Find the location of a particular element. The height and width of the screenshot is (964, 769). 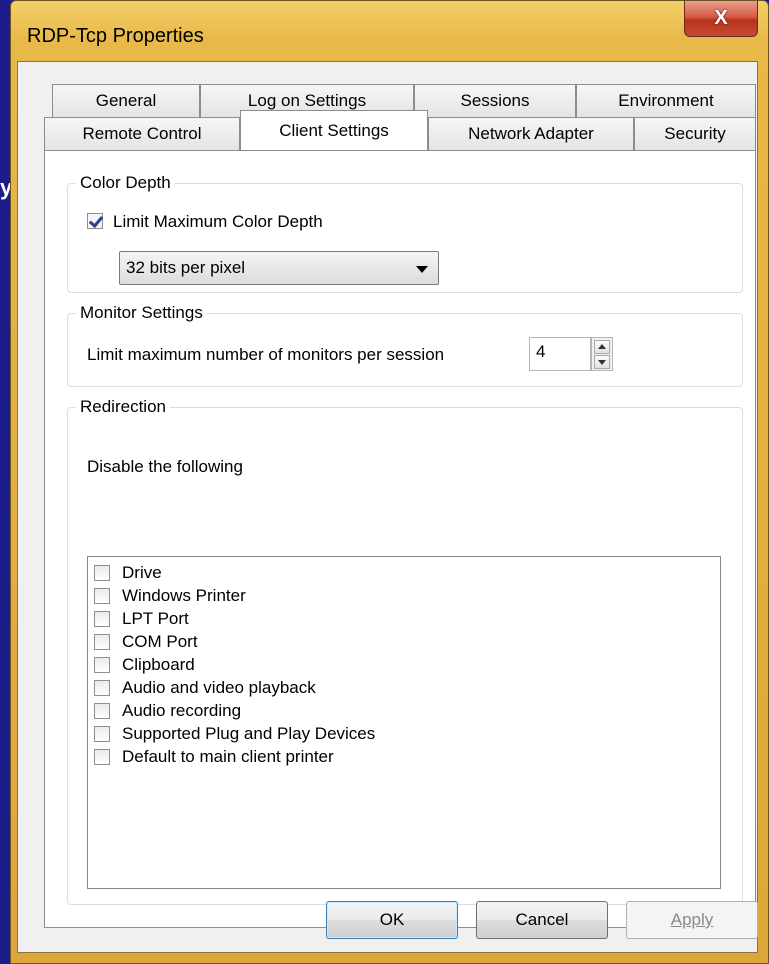

chevron-down-icon is located at coordinates (422, 269).